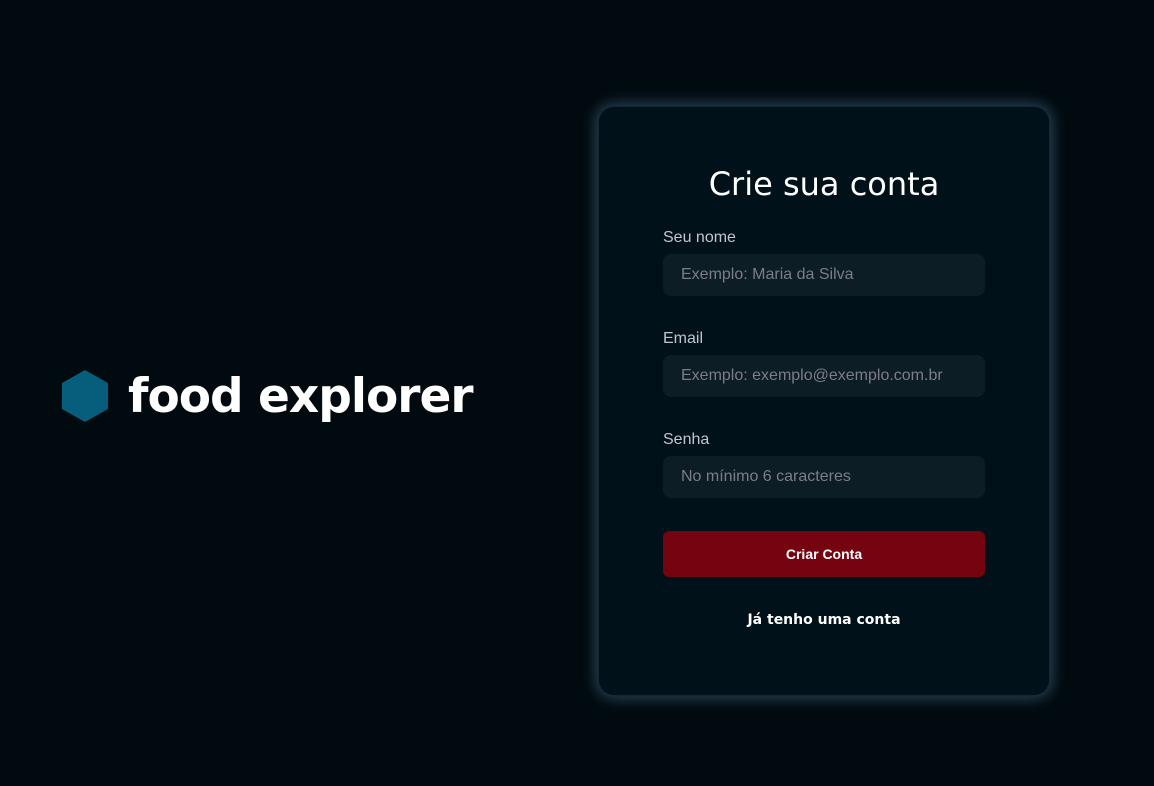 The height and width of the screenshot is (786, 1154). What do you see at coordinates (686, 439) in the screenshot?
I see `password-label: Senha` at bounding box center [686, 439].